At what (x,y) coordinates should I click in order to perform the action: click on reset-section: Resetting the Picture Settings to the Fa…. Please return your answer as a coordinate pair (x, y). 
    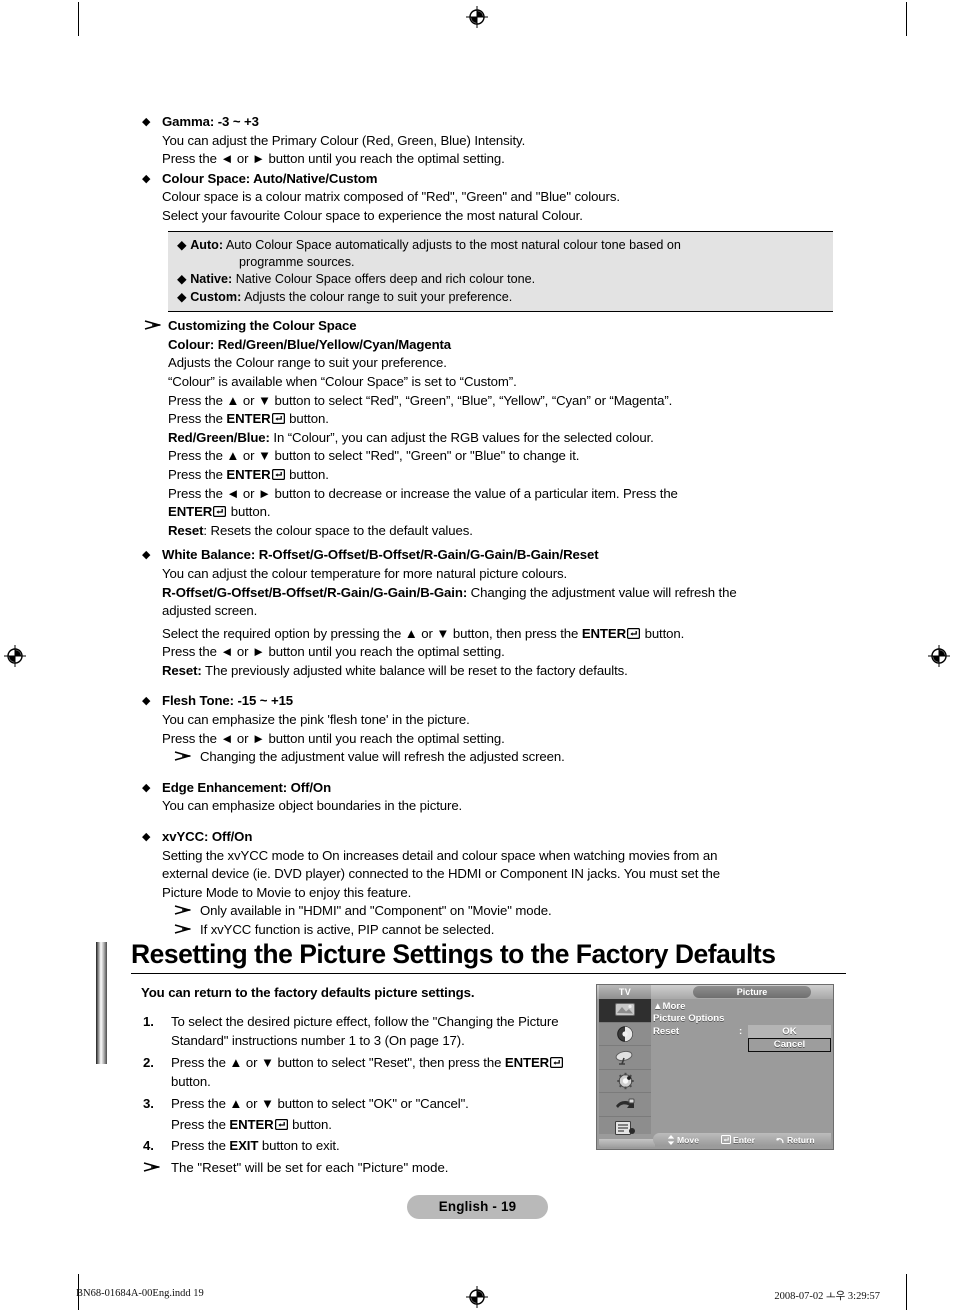
    Looking at the image, I should click on (471, 1001).